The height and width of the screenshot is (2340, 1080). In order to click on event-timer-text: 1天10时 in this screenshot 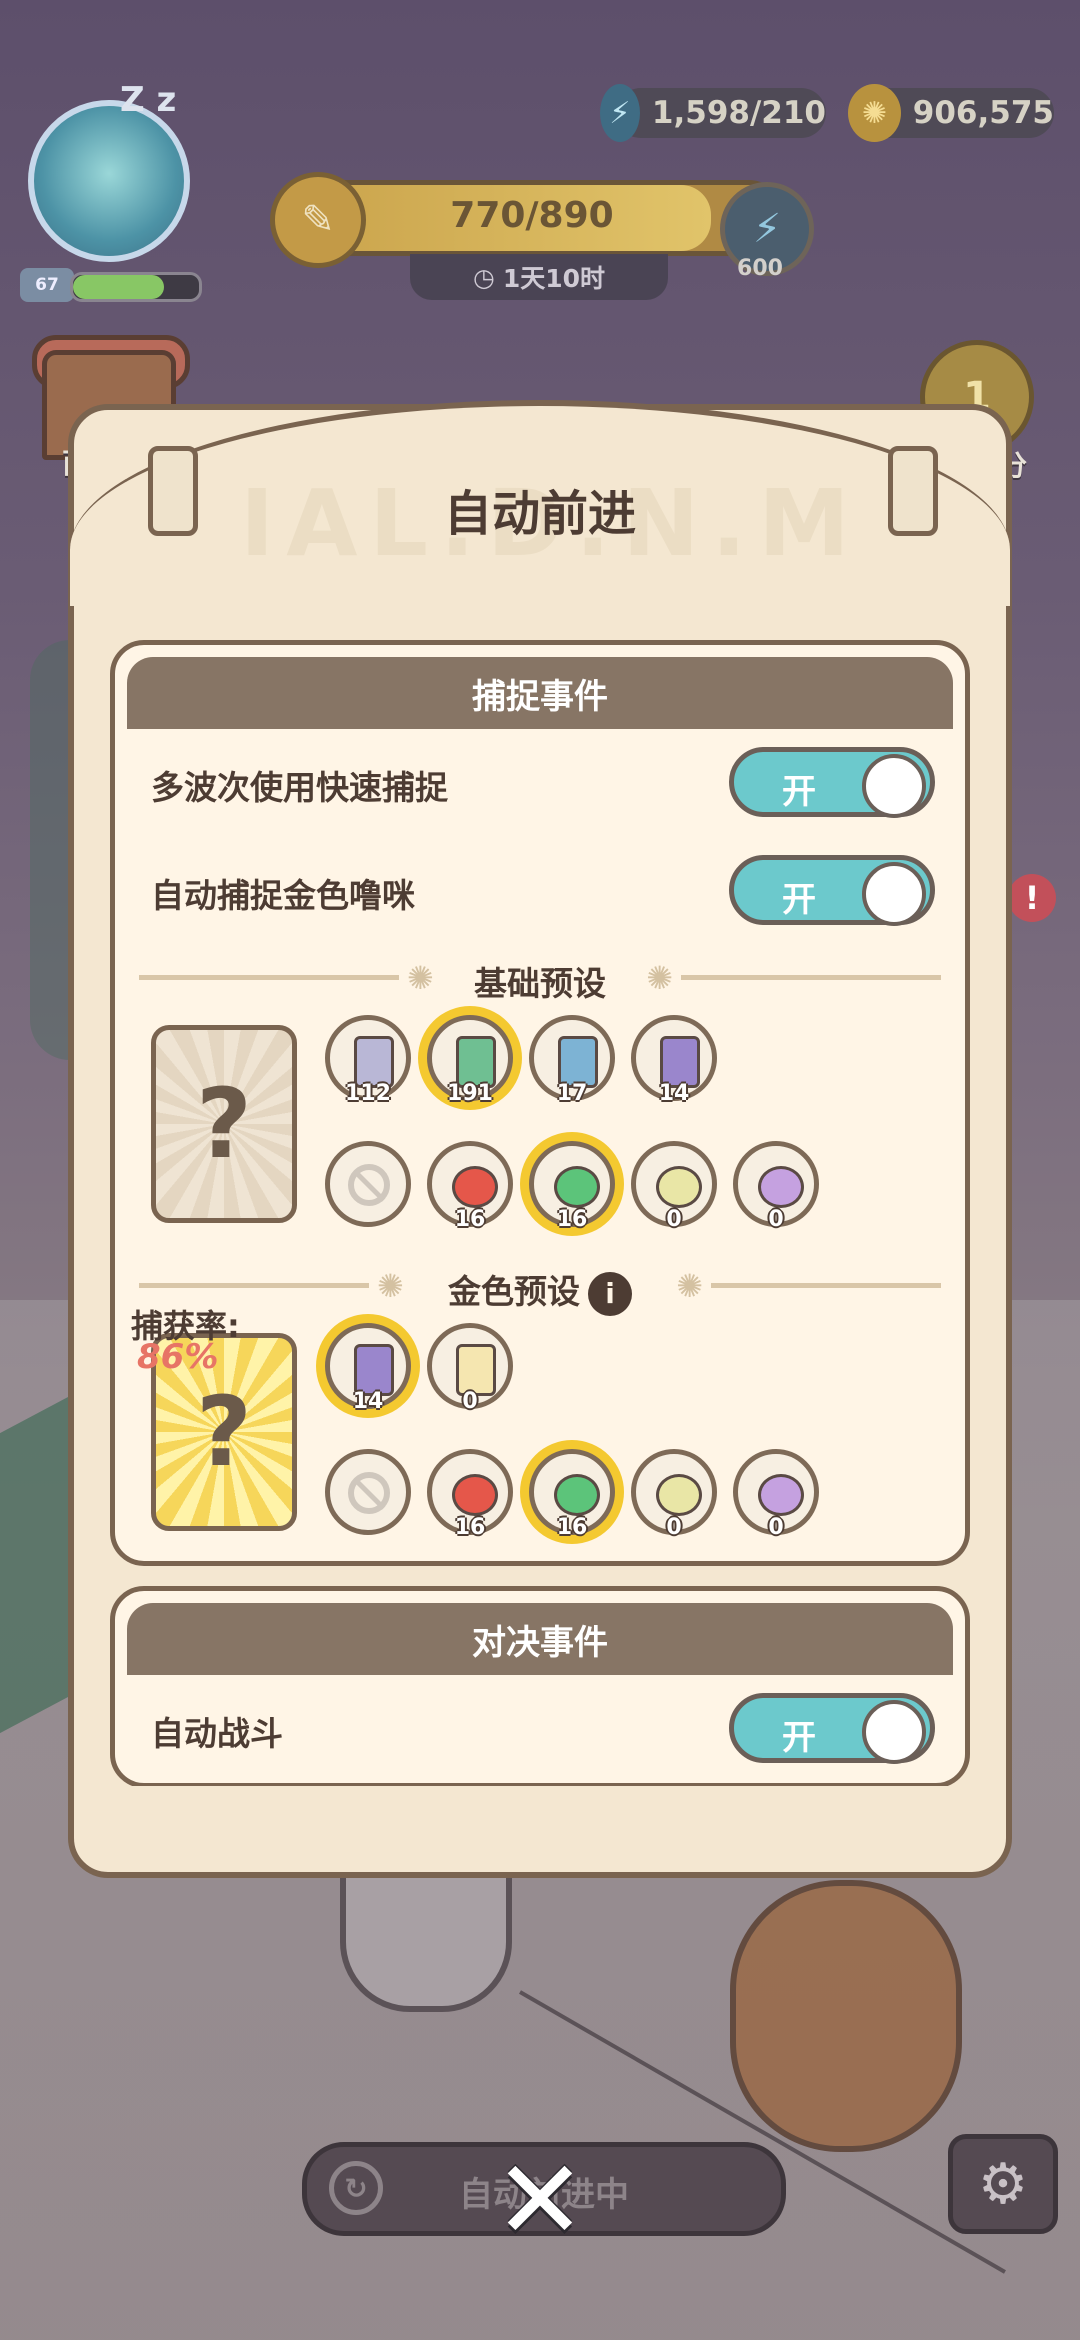, I will do `click(553, 278)`.